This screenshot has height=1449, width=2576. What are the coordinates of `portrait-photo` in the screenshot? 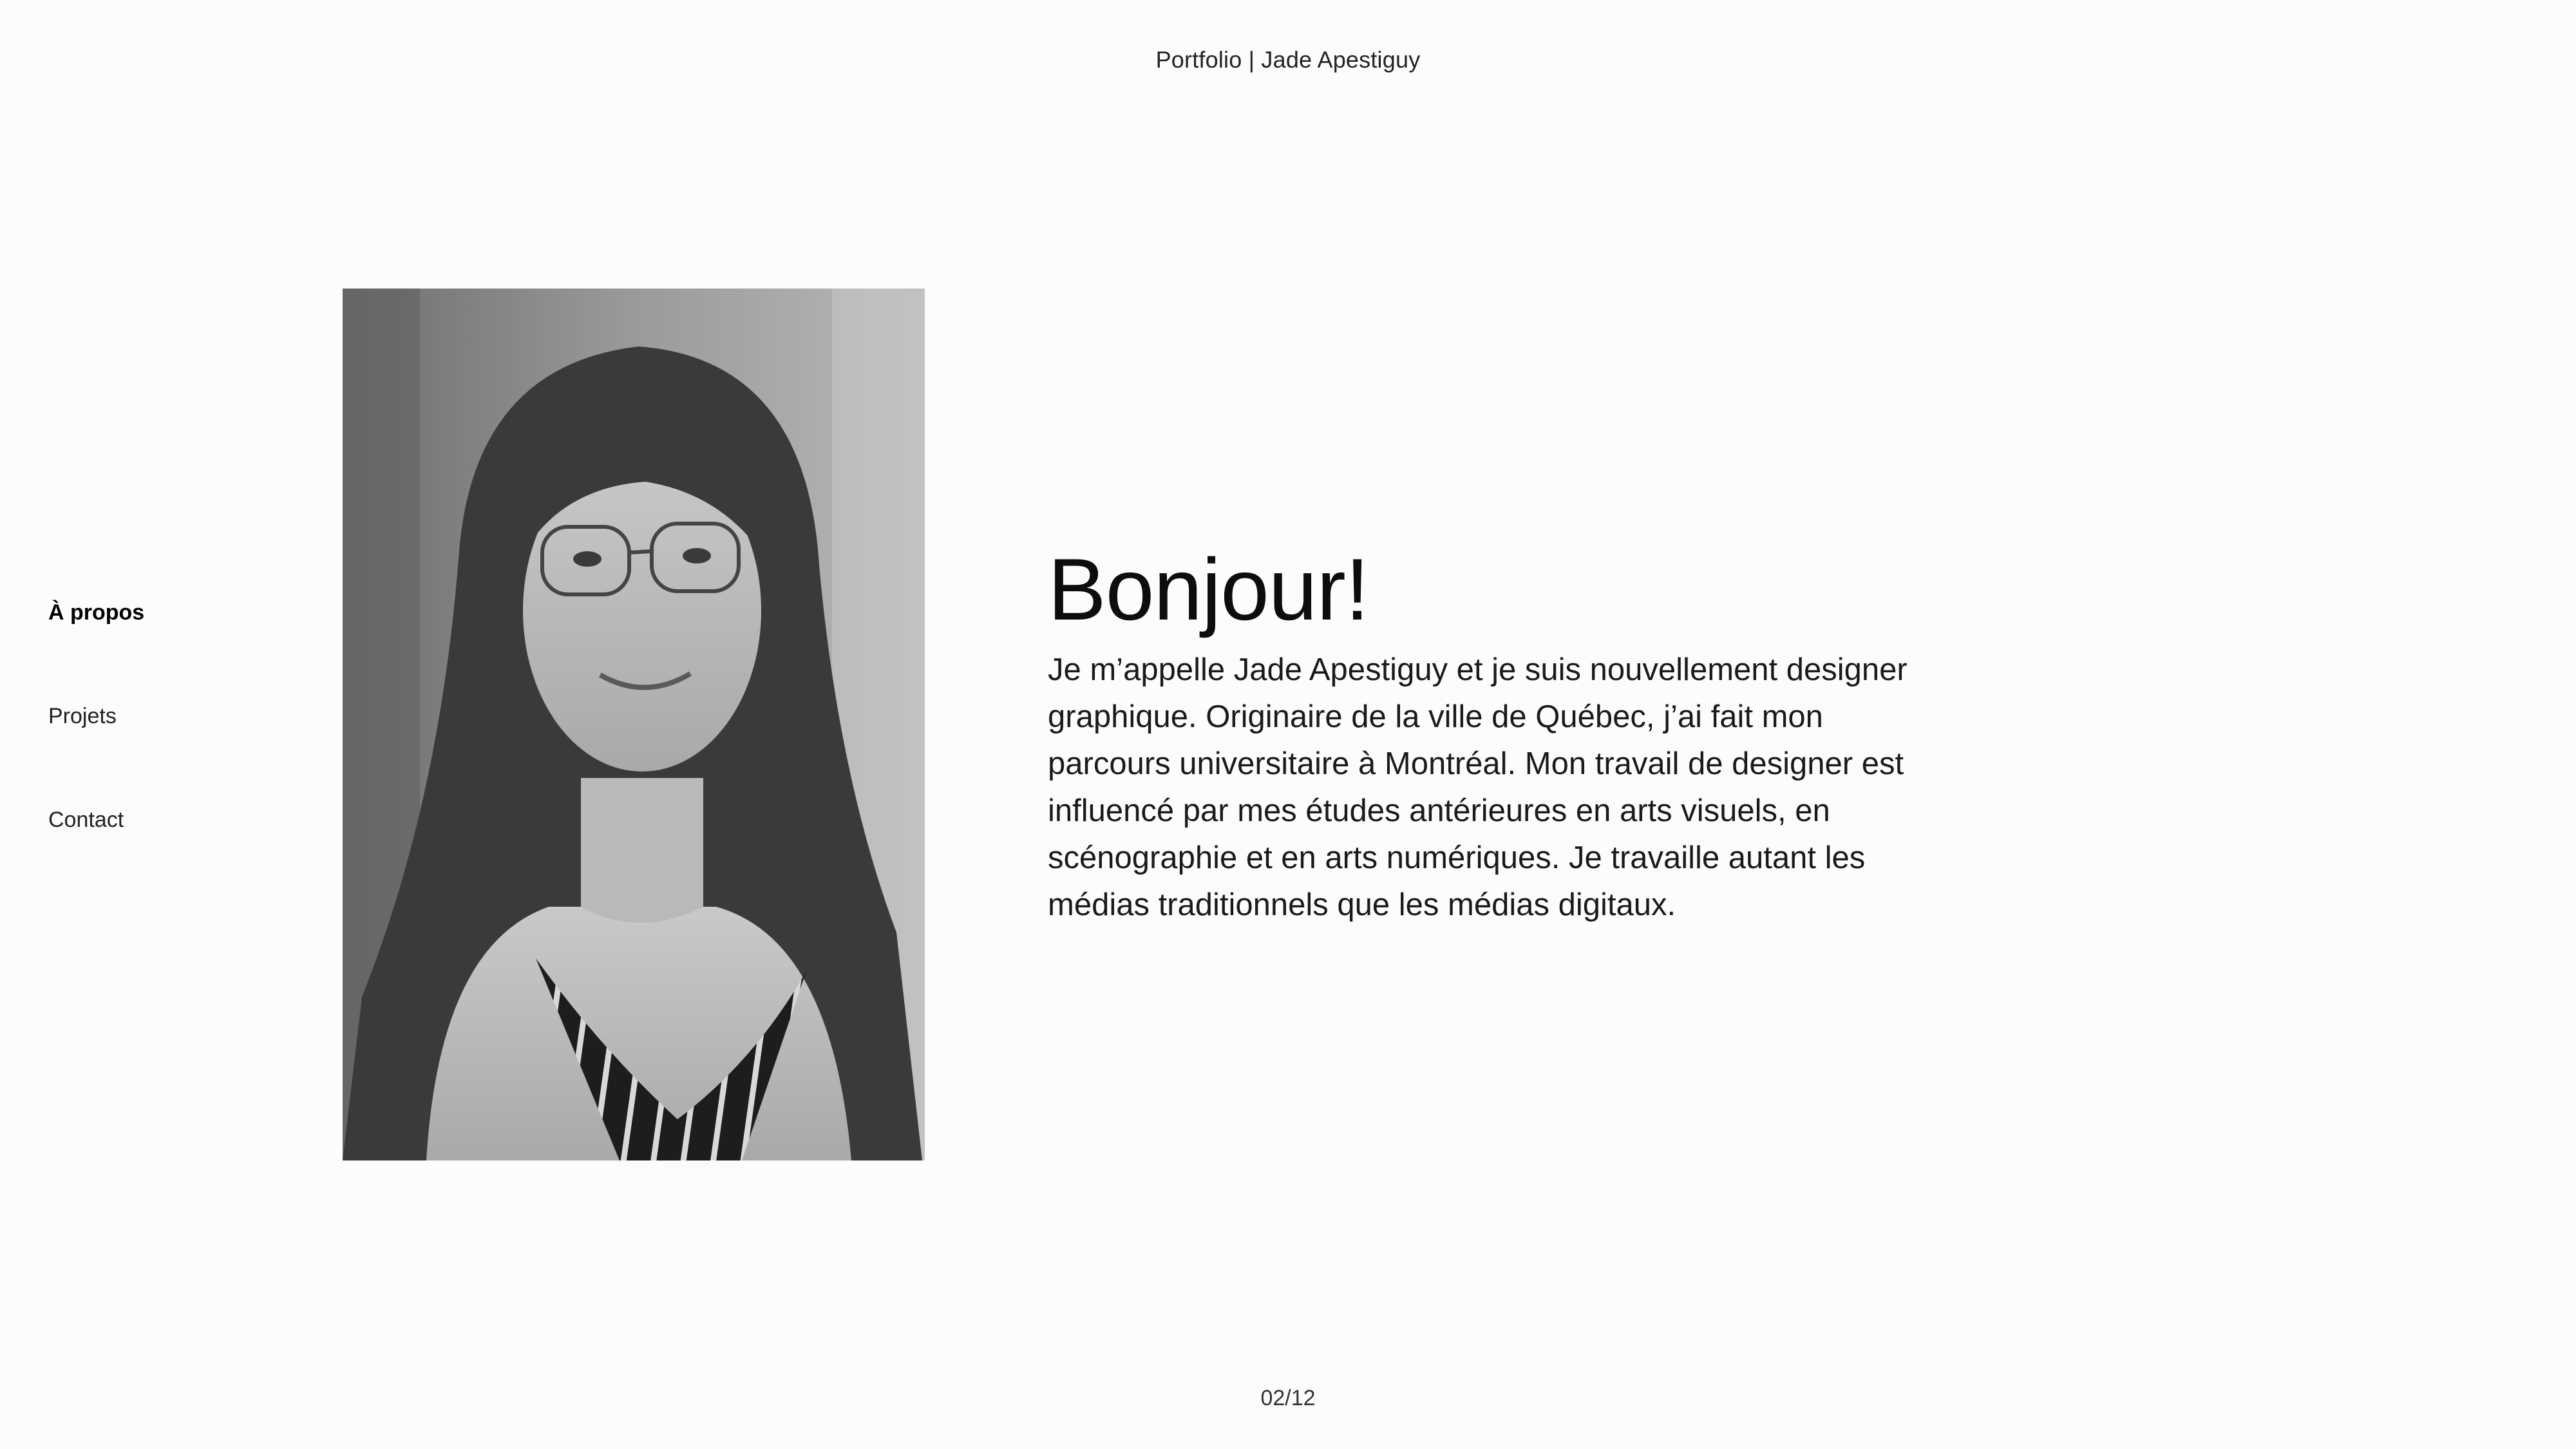 It's located at (634, 724).